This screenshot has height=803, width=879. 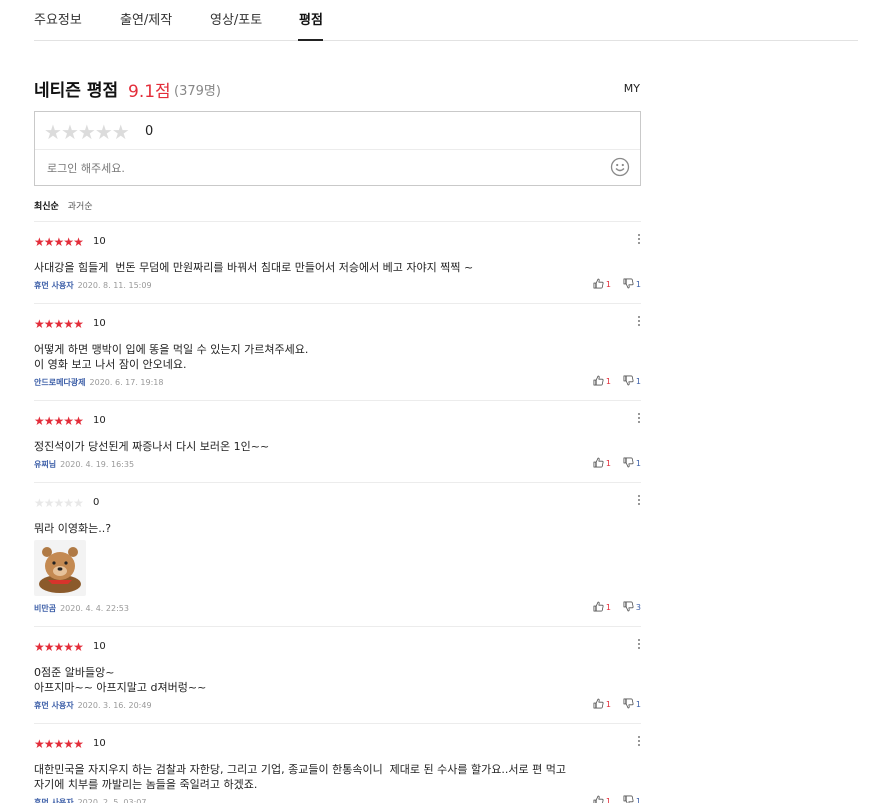 What do you see at coordinates (45, 464) in the screenshot?
I see `review-author: 유찌님` at bounding box center [45, 464].